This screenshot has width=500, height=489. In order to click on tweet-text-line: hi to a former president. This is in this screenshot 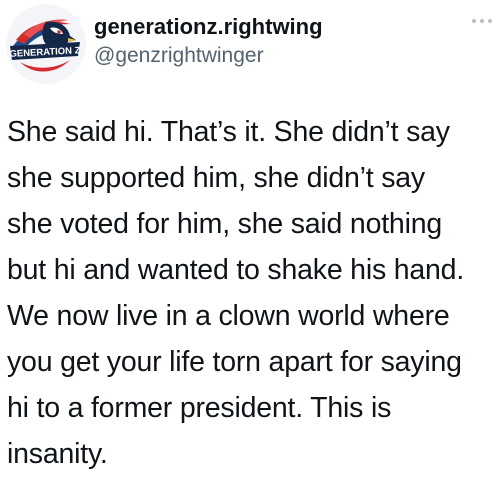, I will do `click(199, 408)`.